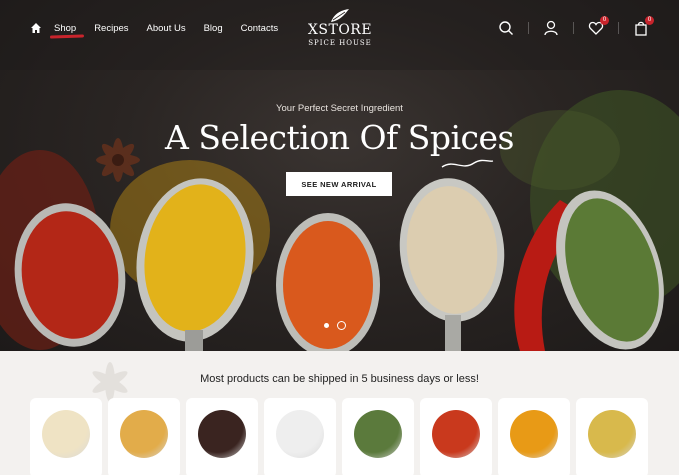  I want to click on dried-herbs-image, so click(378, 434).